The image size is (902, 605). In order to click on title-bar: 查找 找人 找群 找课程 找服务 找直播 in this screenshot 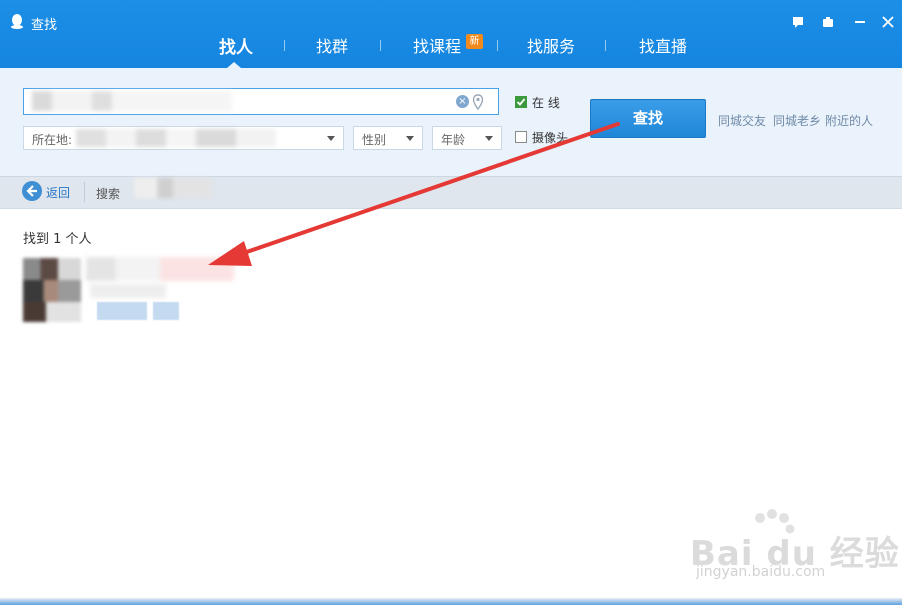, I will do `click(451, 34)`.